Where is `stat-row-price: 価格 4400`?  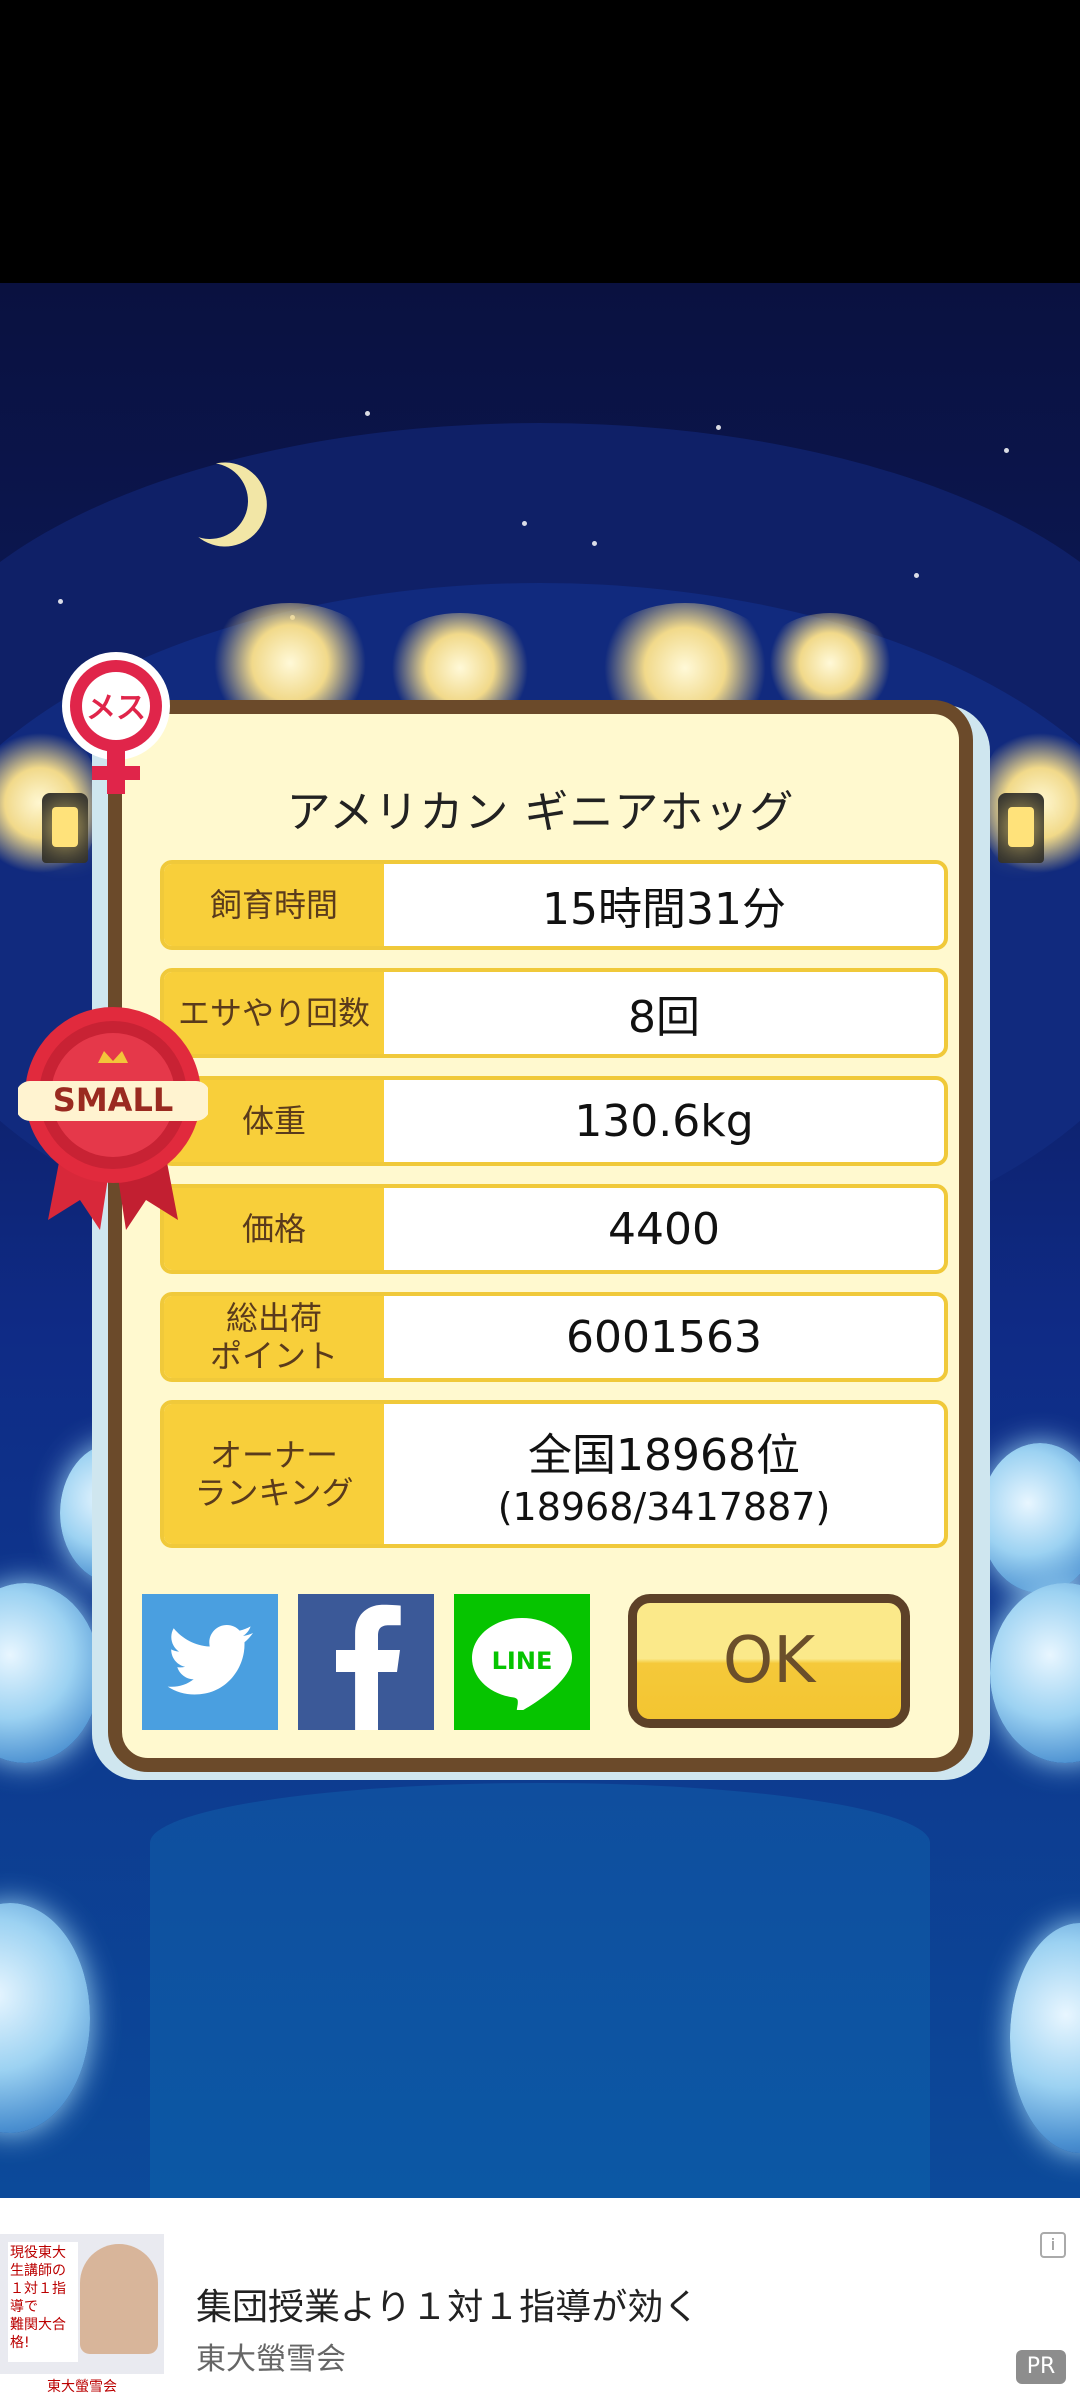
stat-row-price: 価格 4400 is located at coordinates (554, 1229).